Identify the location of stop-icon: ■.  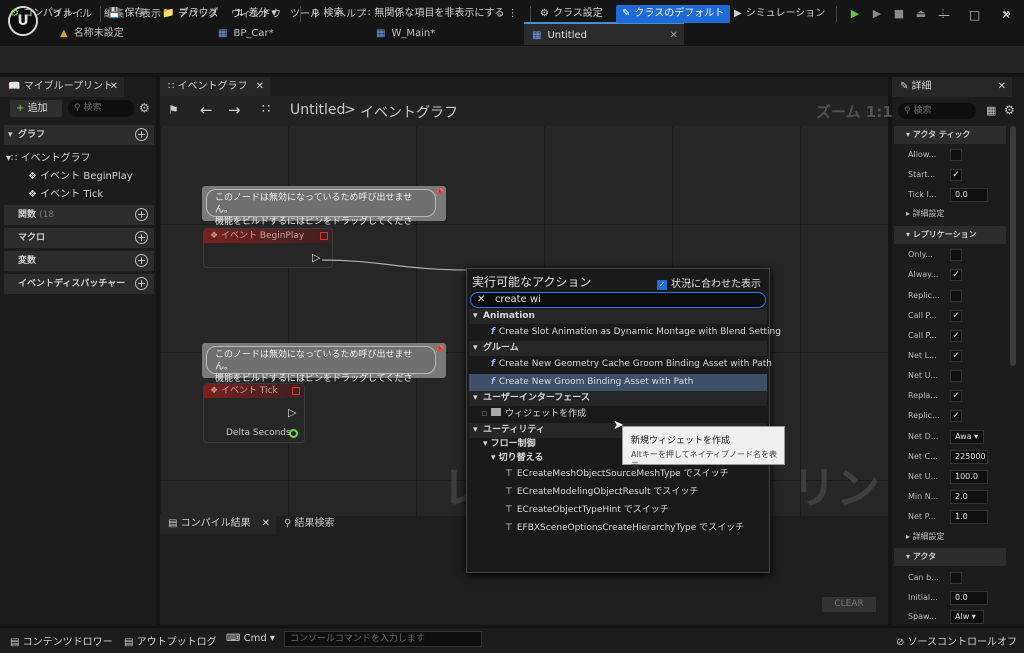
(899, 14).